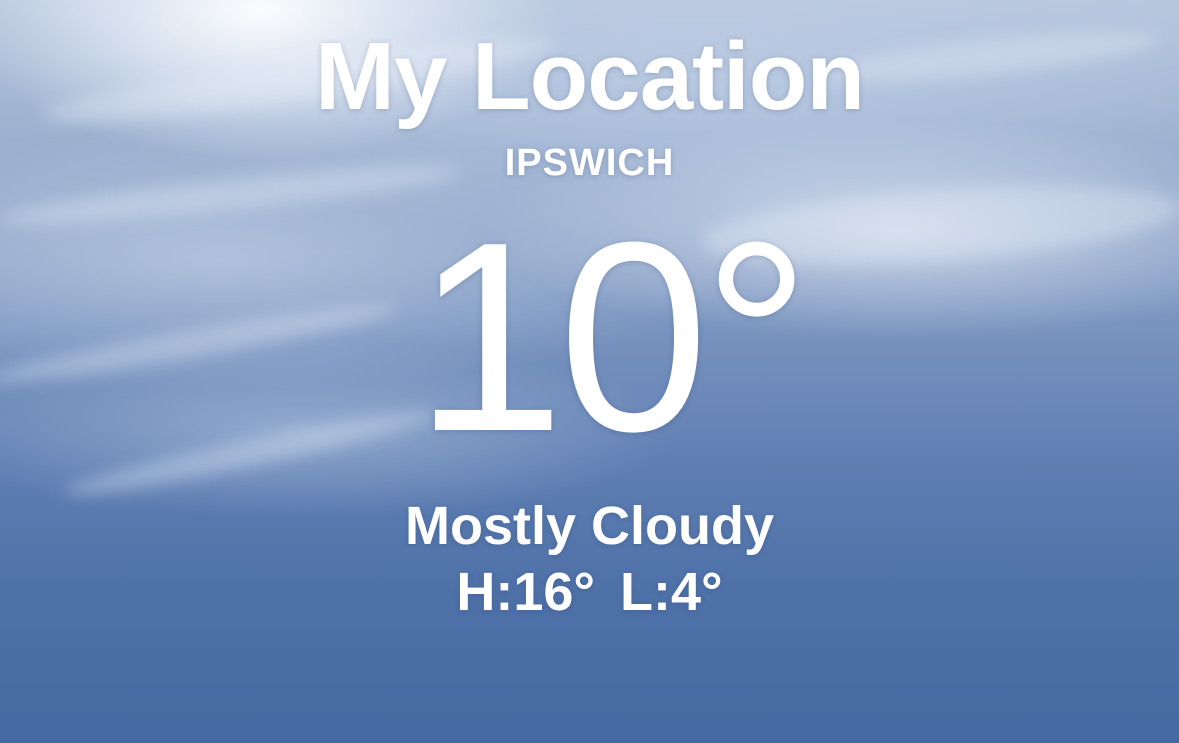 Image resolution: width=1179 pixels, height=743 pixels. I want to click on weather-condition: Mostly Cloudy, so click(589, 526).